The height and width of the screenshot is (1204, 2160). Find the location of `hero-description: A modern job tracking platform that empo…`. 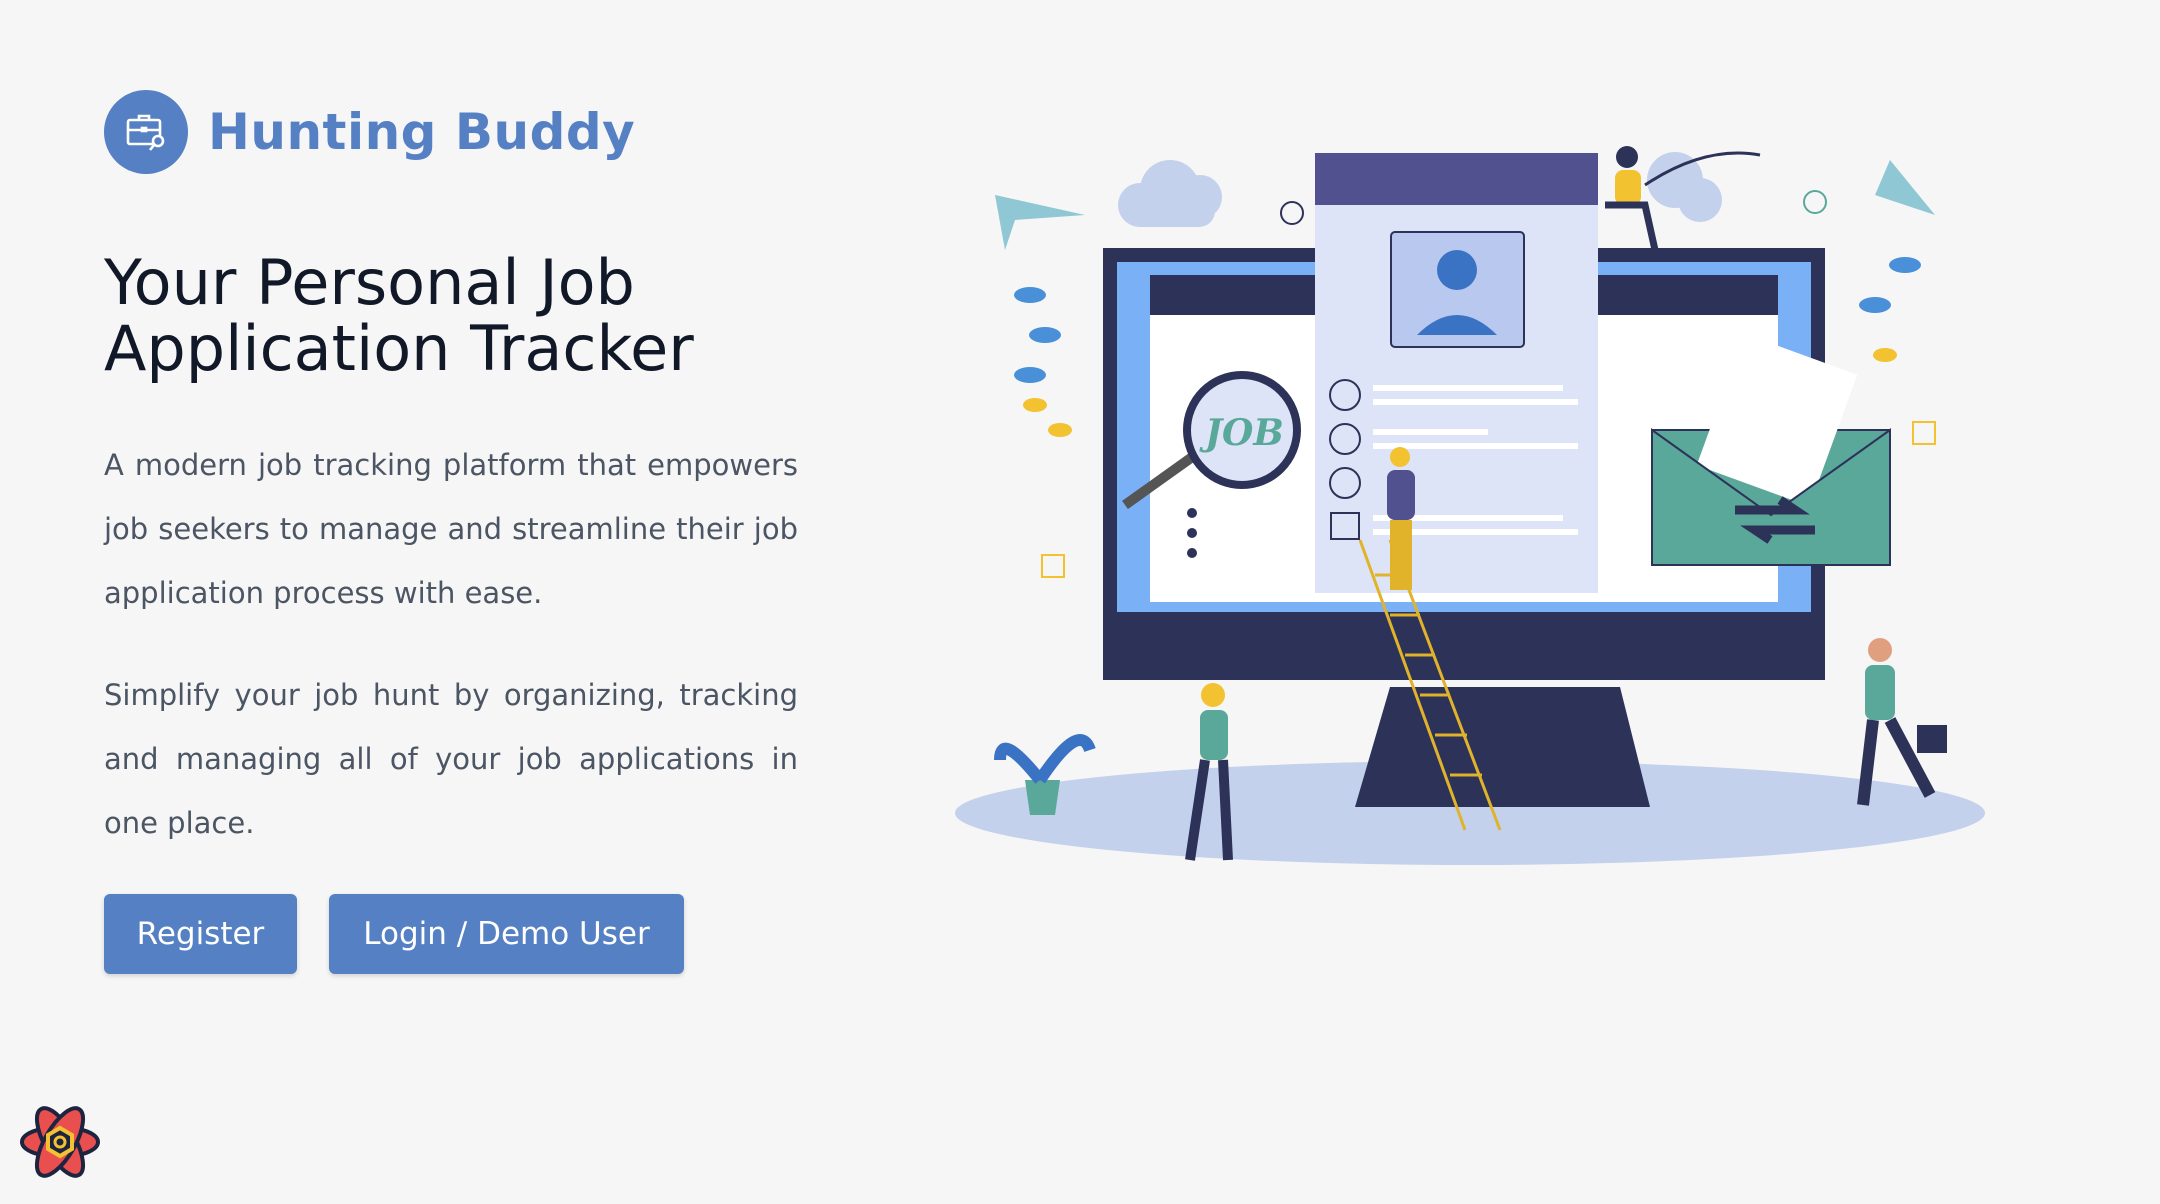

hero-description: A modern job tracking platform that empo… is located at coordinates (451, 529).